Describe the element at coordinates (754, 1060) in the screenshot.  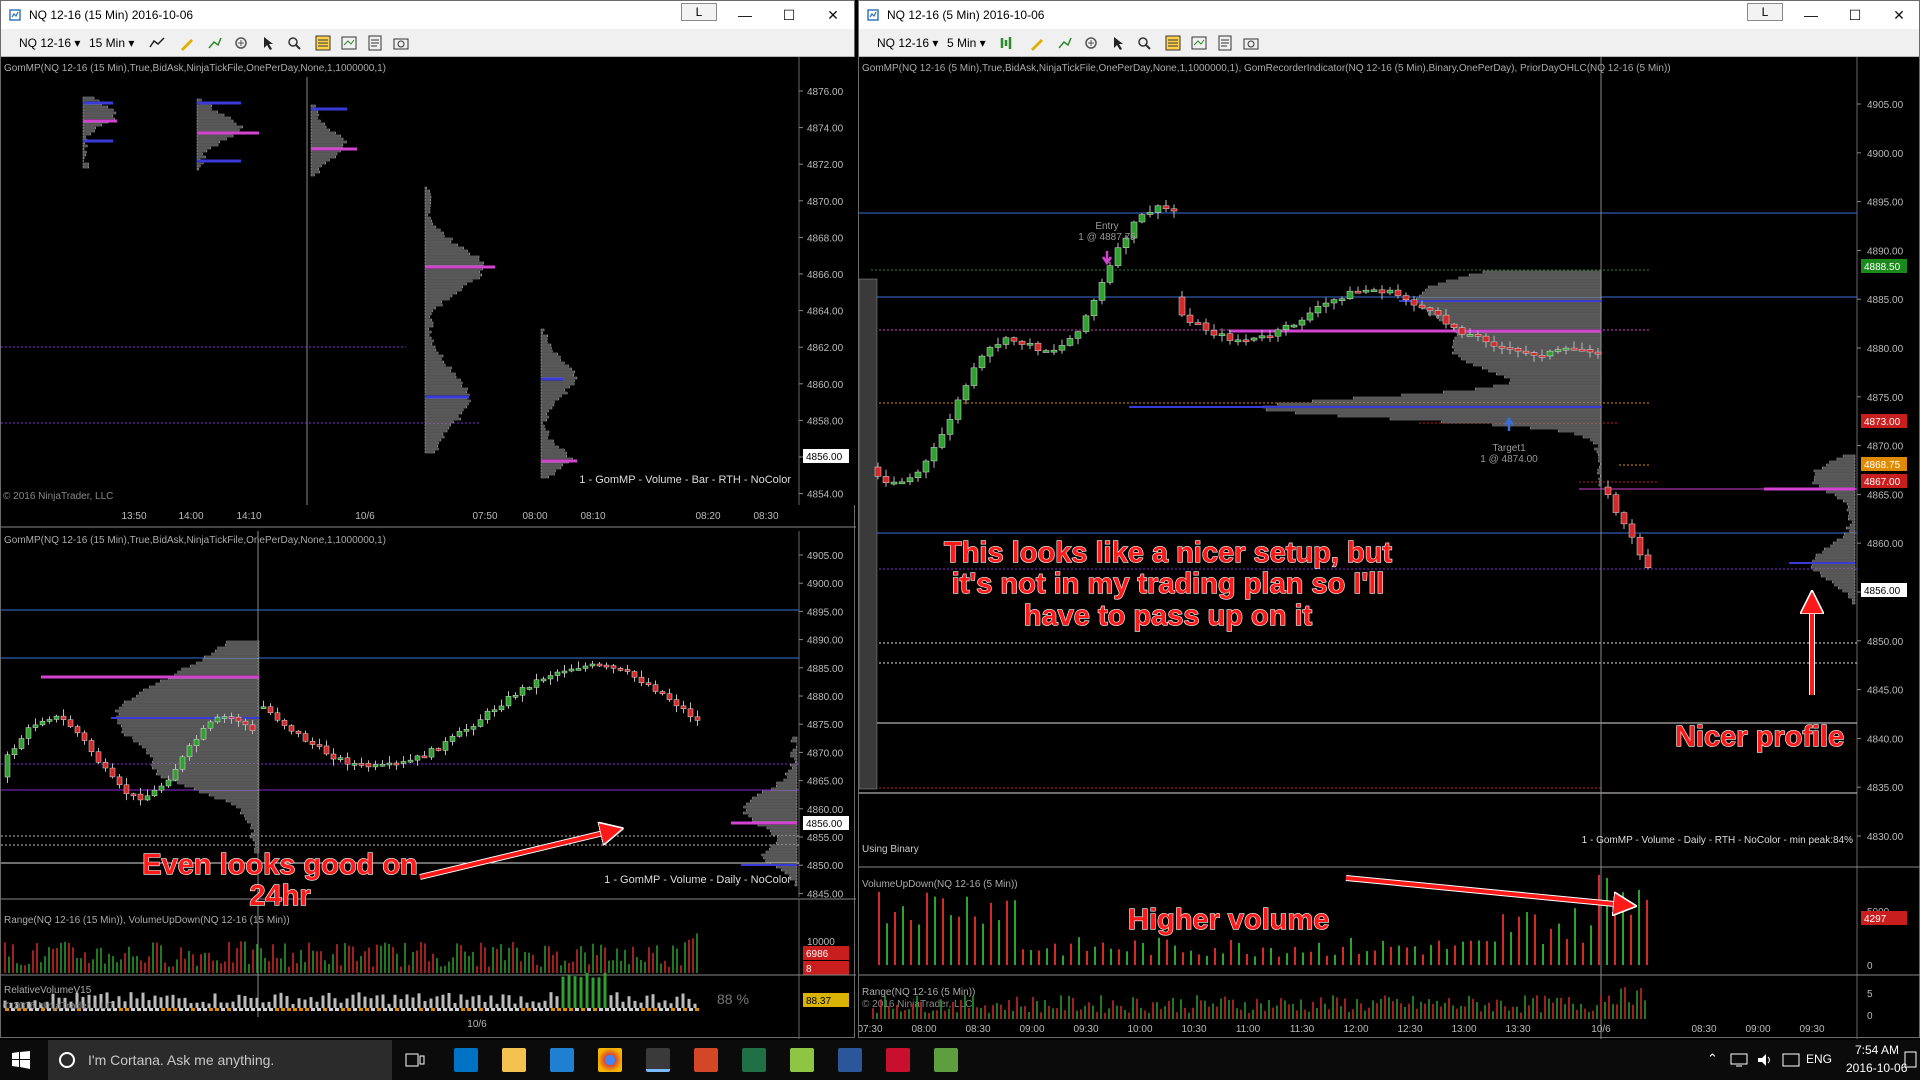
I see `excel-icon` at that location.